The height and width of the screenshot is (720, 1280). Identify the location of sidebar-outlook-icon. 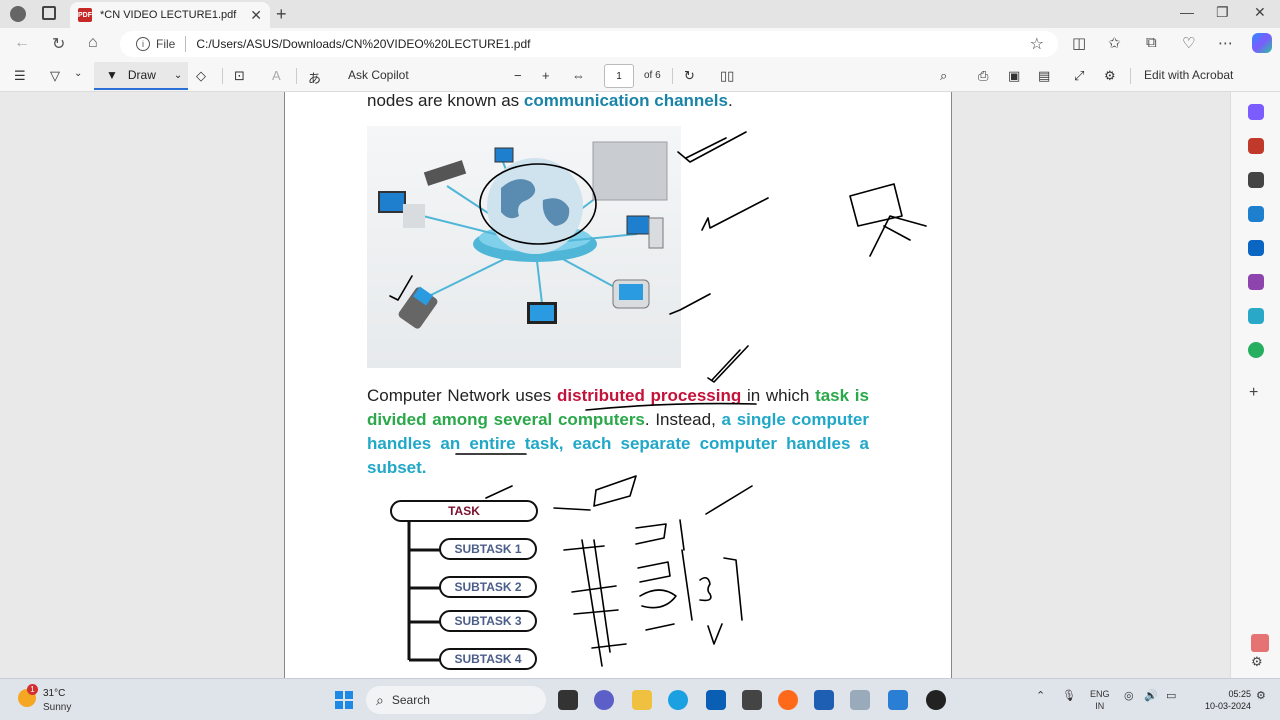
(1256, 248).